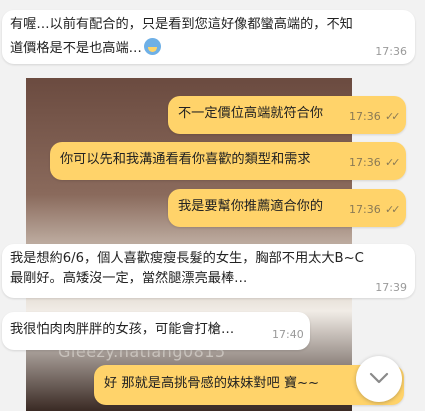  I want to click on message-outgoing: 你可以先和我溝通看看你喜歡的類型和需求 17:36 ✓✓, so click(228, 161).